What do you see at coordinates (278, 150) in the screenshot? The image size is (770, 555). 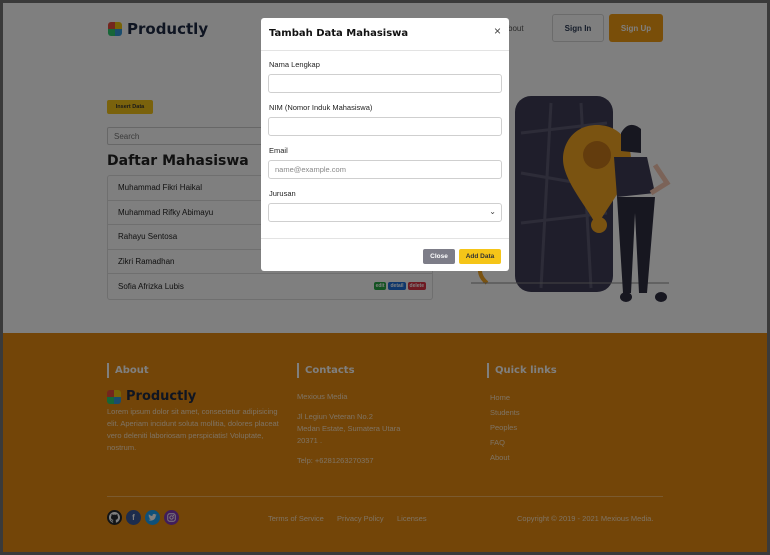 I see `email-label: Email` at bounding box center [278, 150].